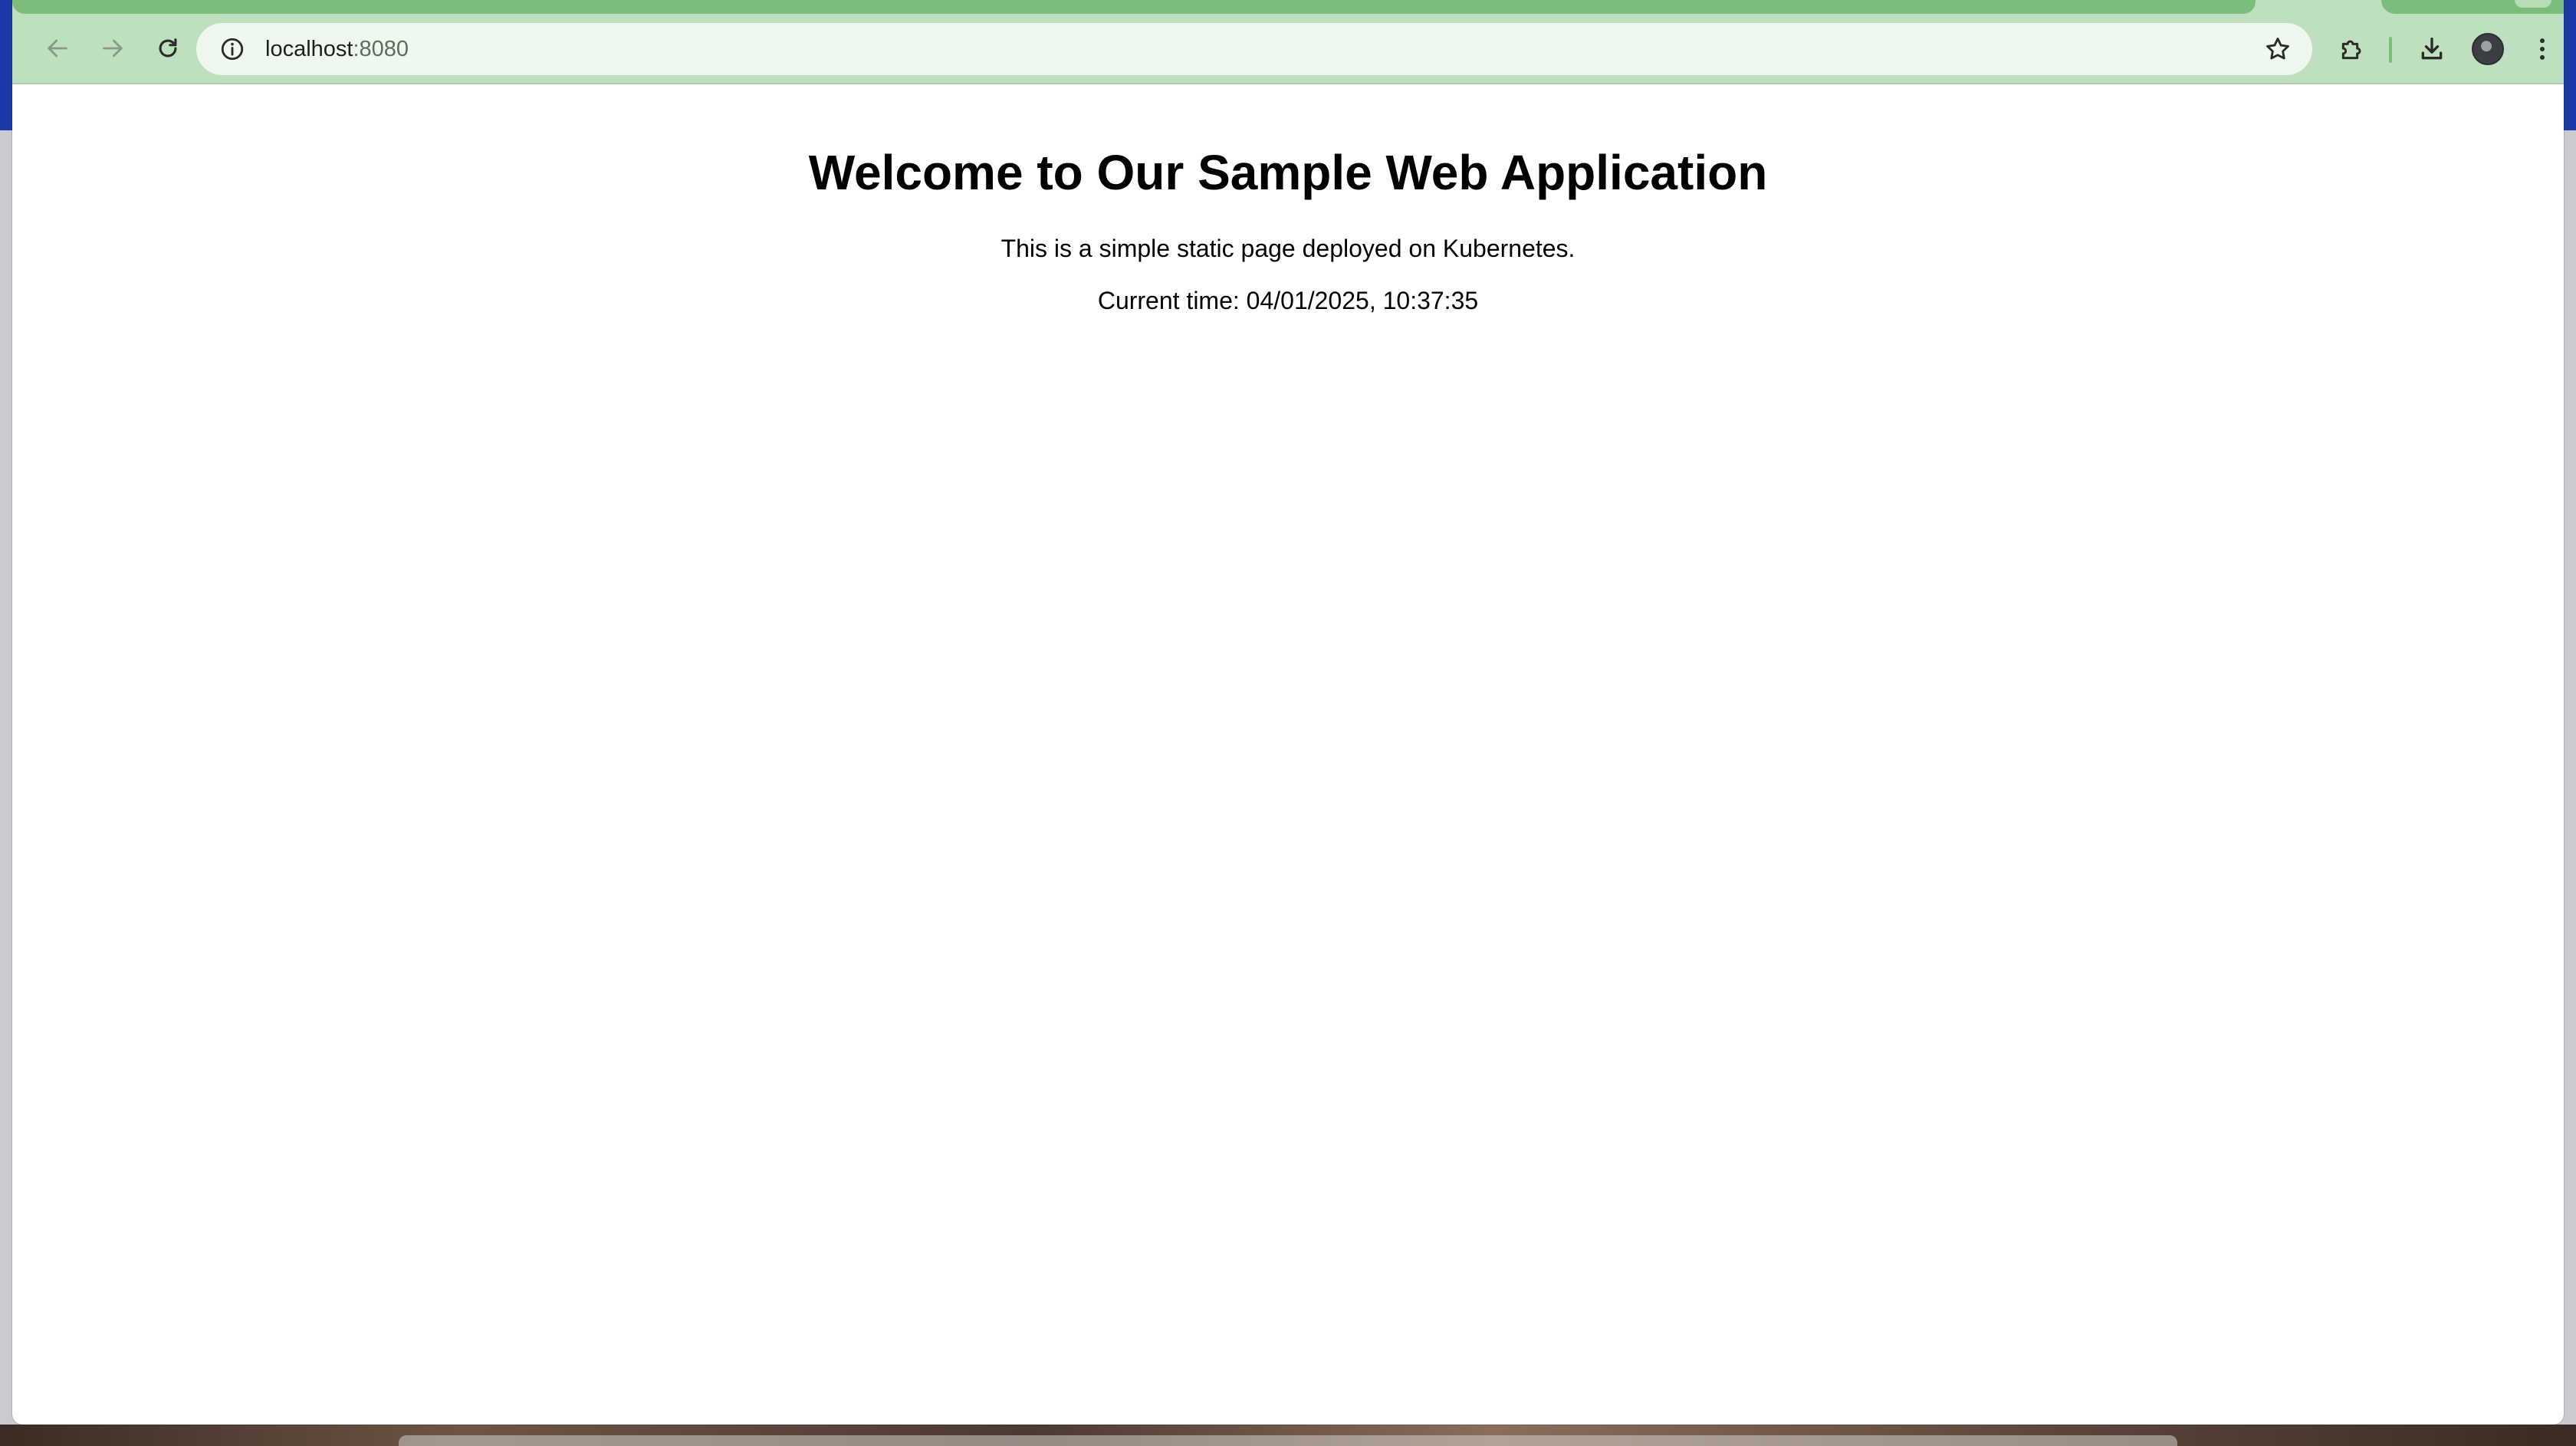 The image size is (2576, 1446). I want to click on tab-strip, so click(1288, 7).